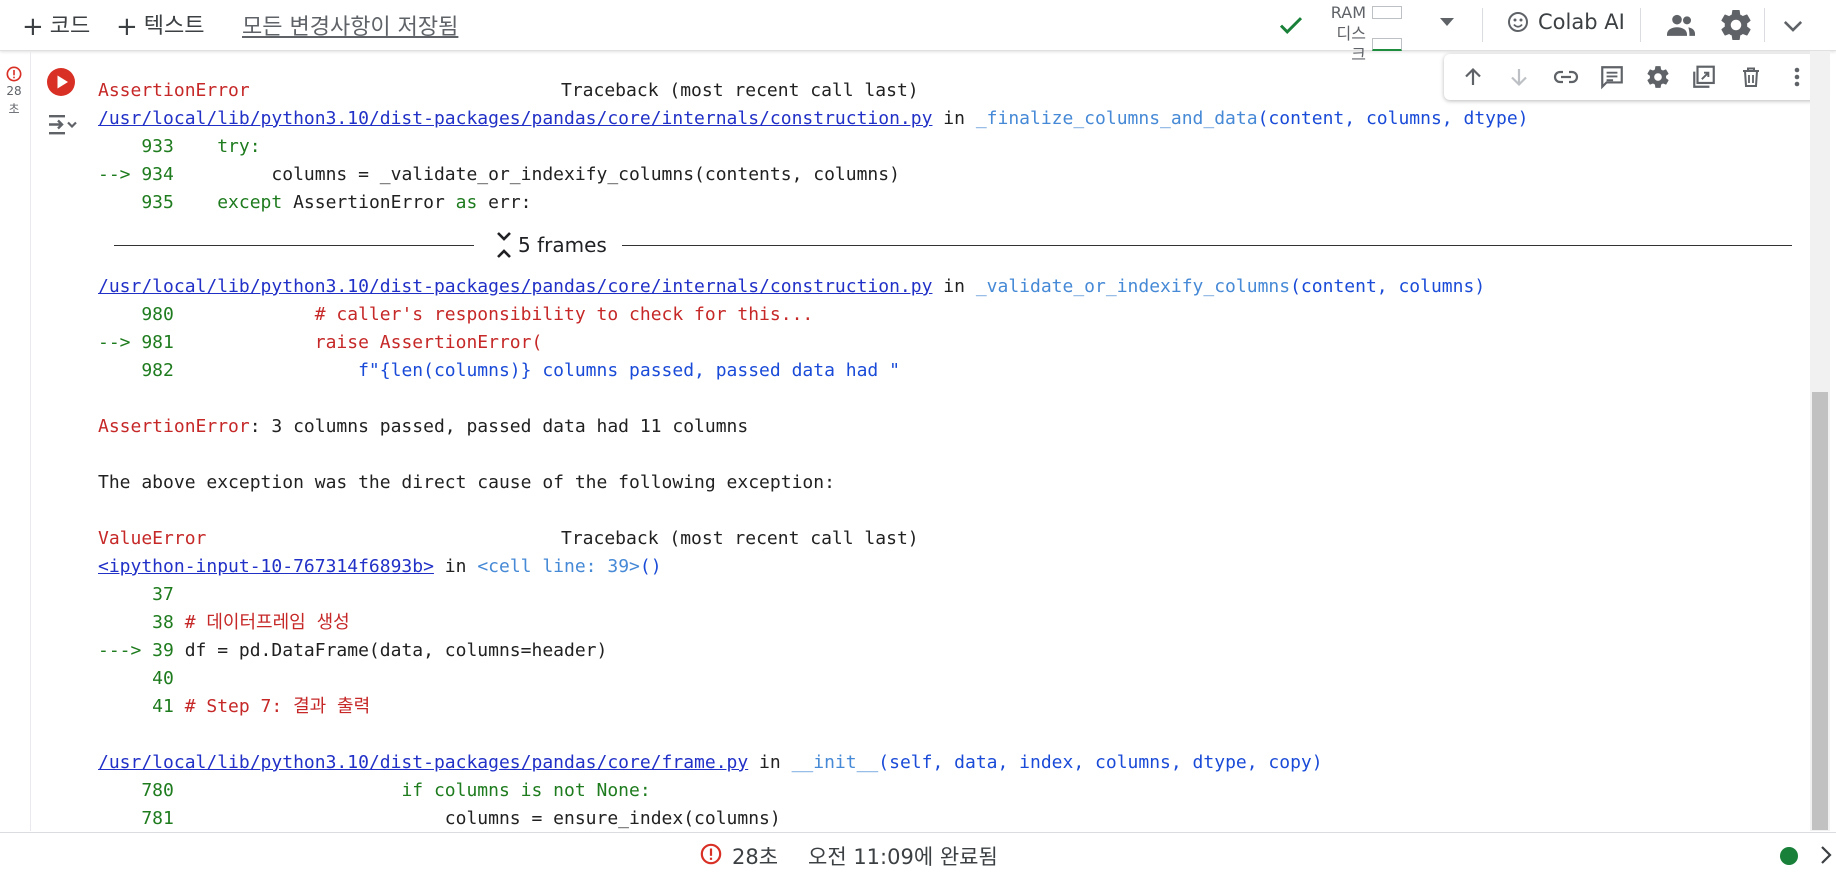 This screenshot has height=875, width=1836. Describe the element at coordinates (363, 342) in the screenshot. I see `code-text: raise AssertionError(` at that location.